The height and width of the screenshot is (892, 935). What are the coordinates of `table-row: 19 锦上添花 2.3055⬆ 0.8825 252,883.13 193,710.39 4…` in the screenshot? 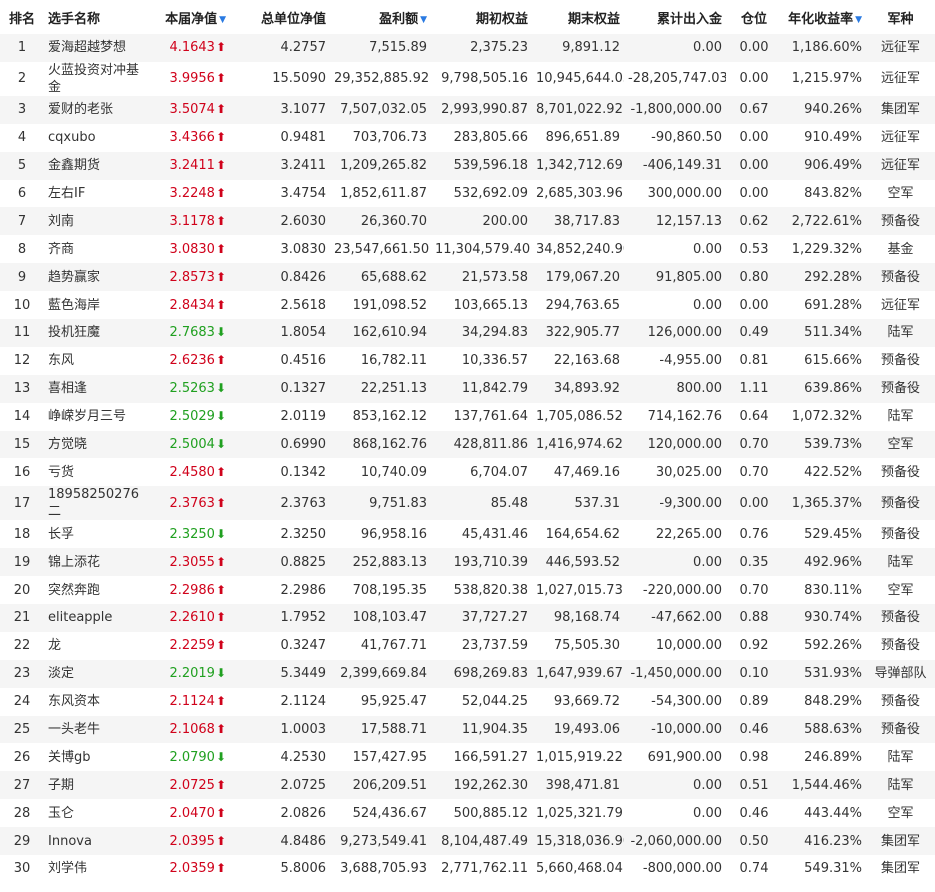 It's located at (467, 562).